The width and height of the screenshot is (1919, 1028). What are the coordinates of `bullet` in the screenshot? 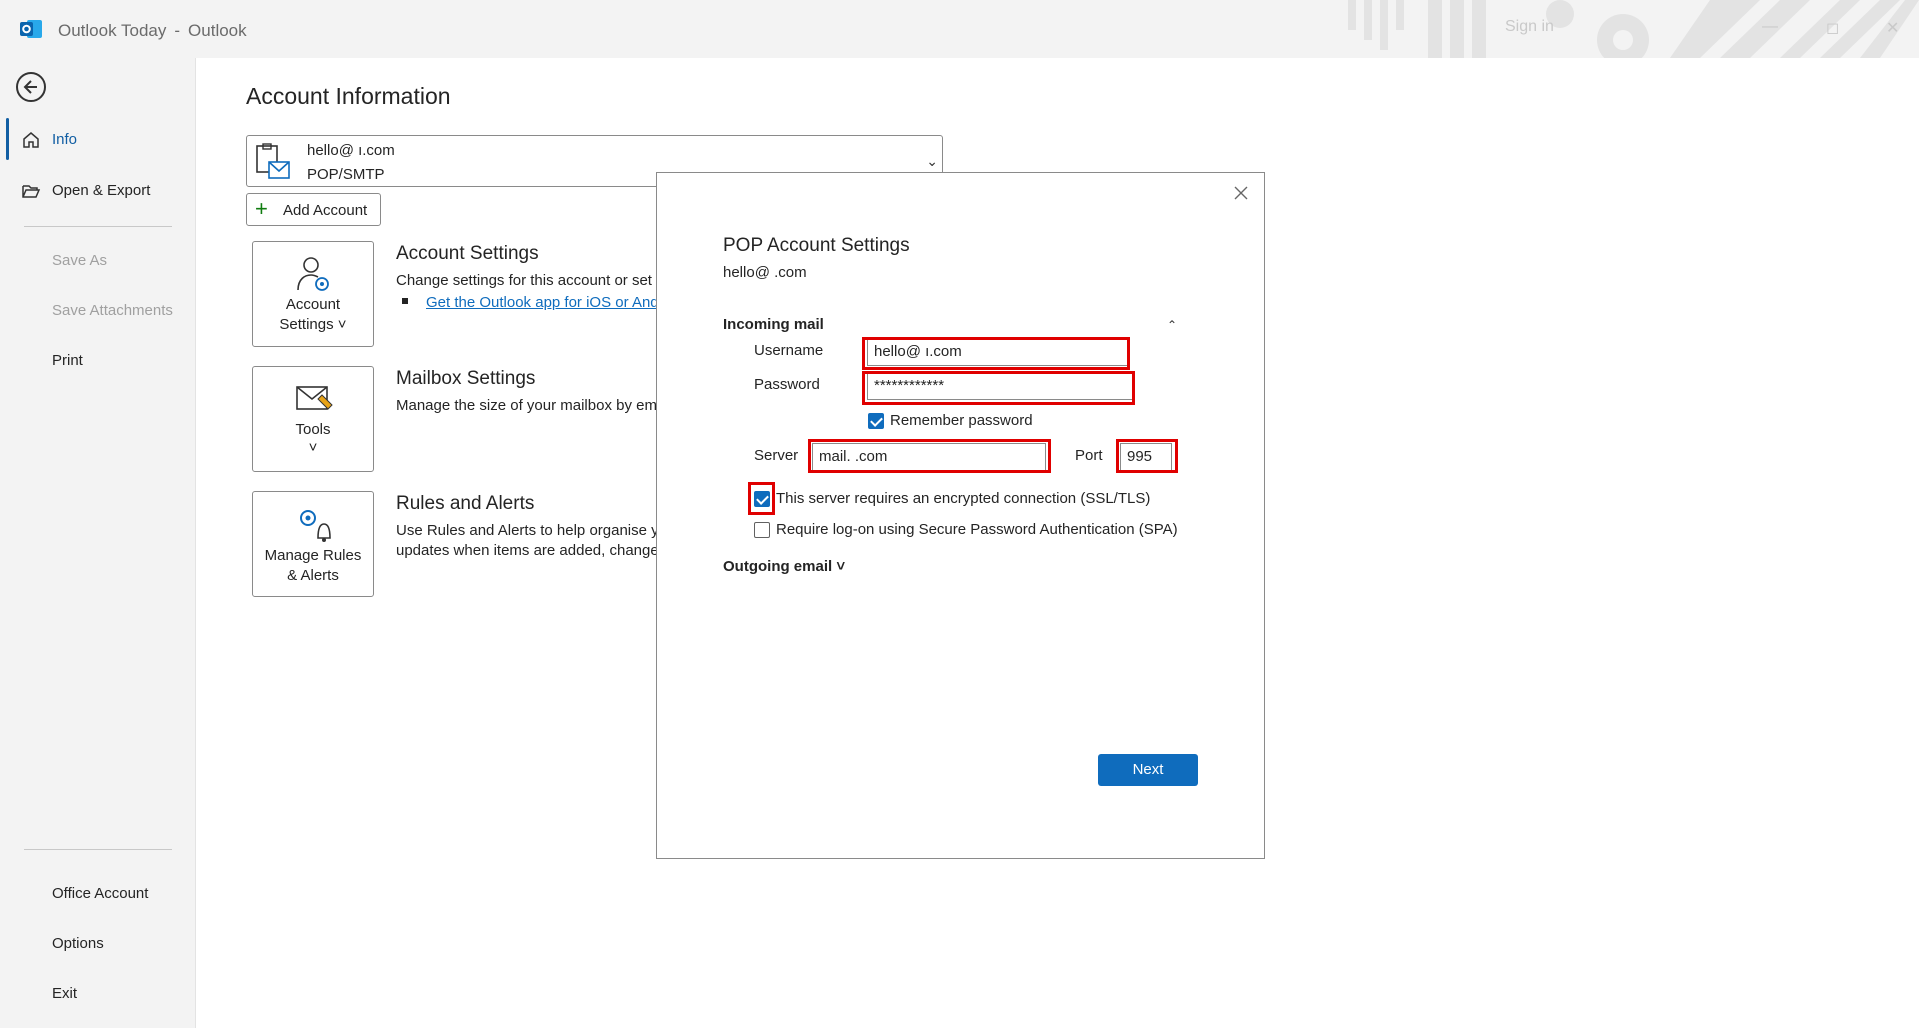 It's located at (405, 301).